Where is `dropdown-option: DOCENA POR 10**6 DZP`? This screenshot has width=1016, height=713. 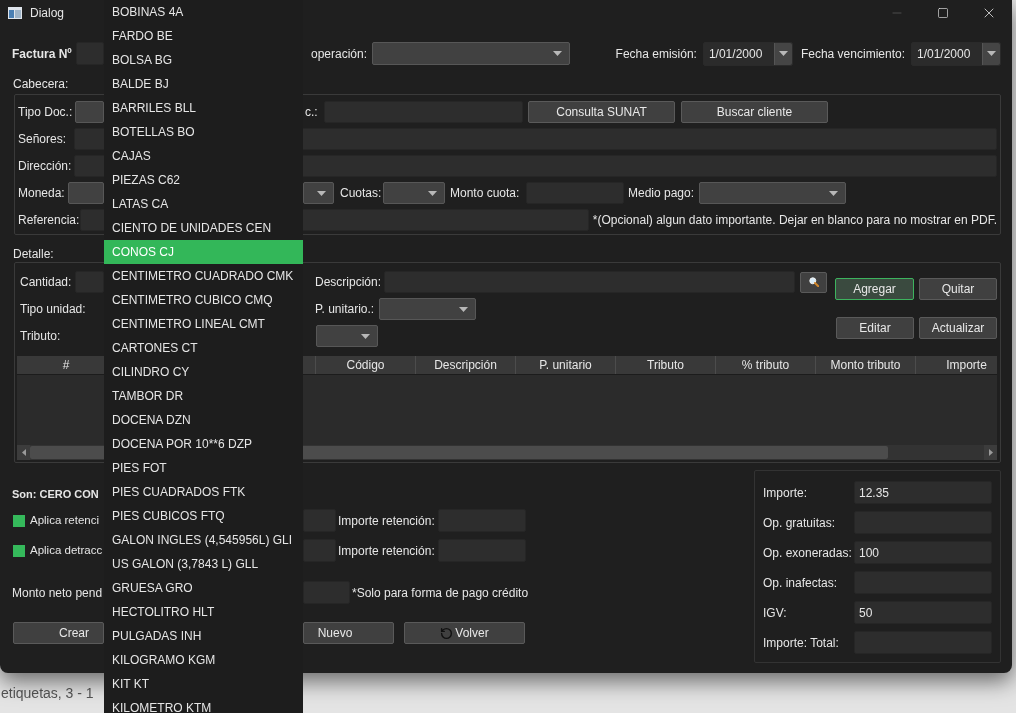 dropdown-option: DOCENA POR 10**6 DZP is located at coordinates (203, 444).